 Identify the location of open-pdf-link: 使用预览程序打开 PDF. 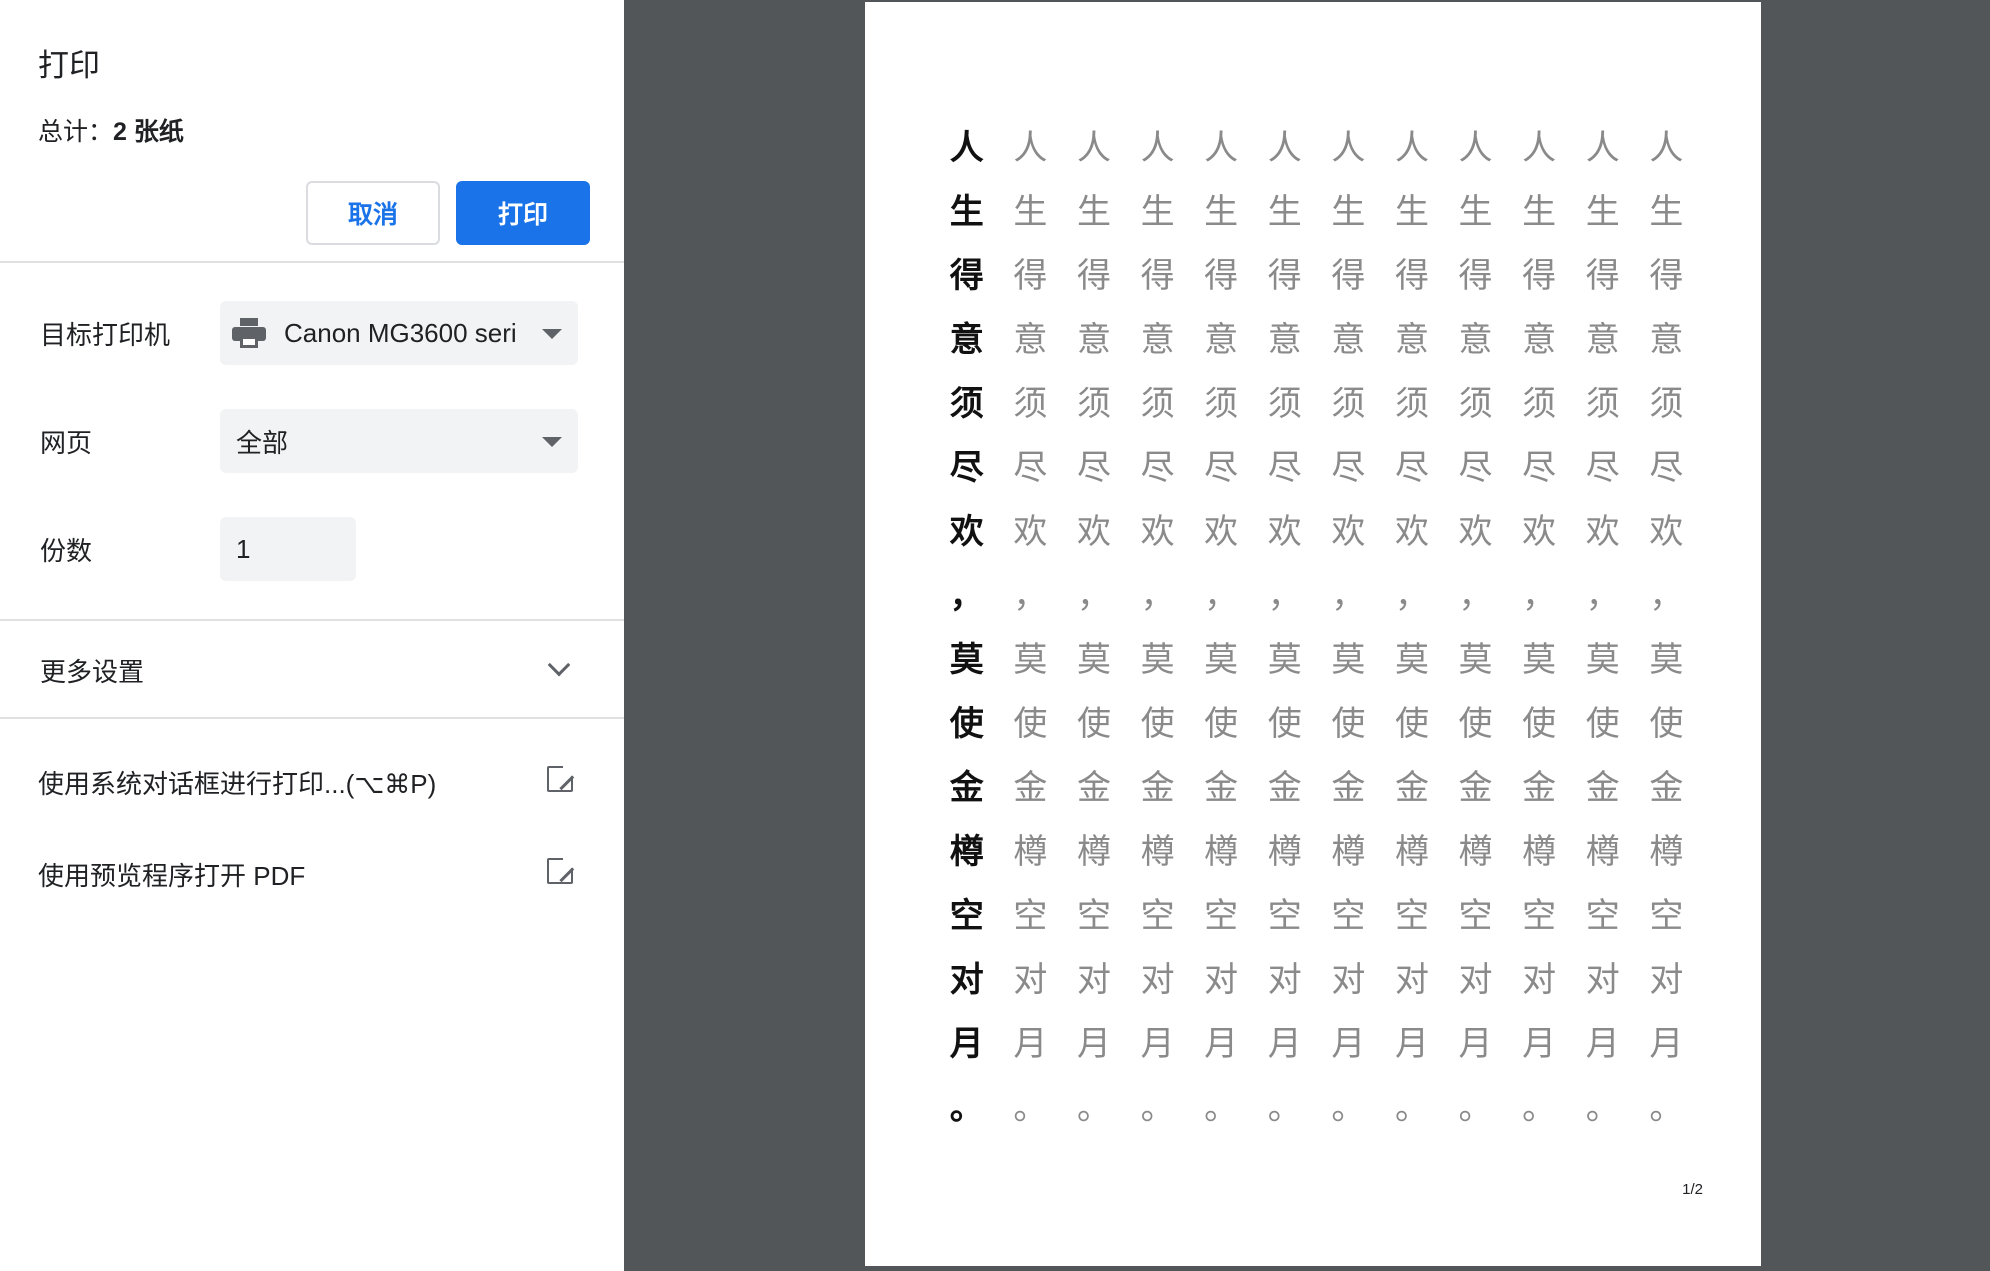
(171, 874).